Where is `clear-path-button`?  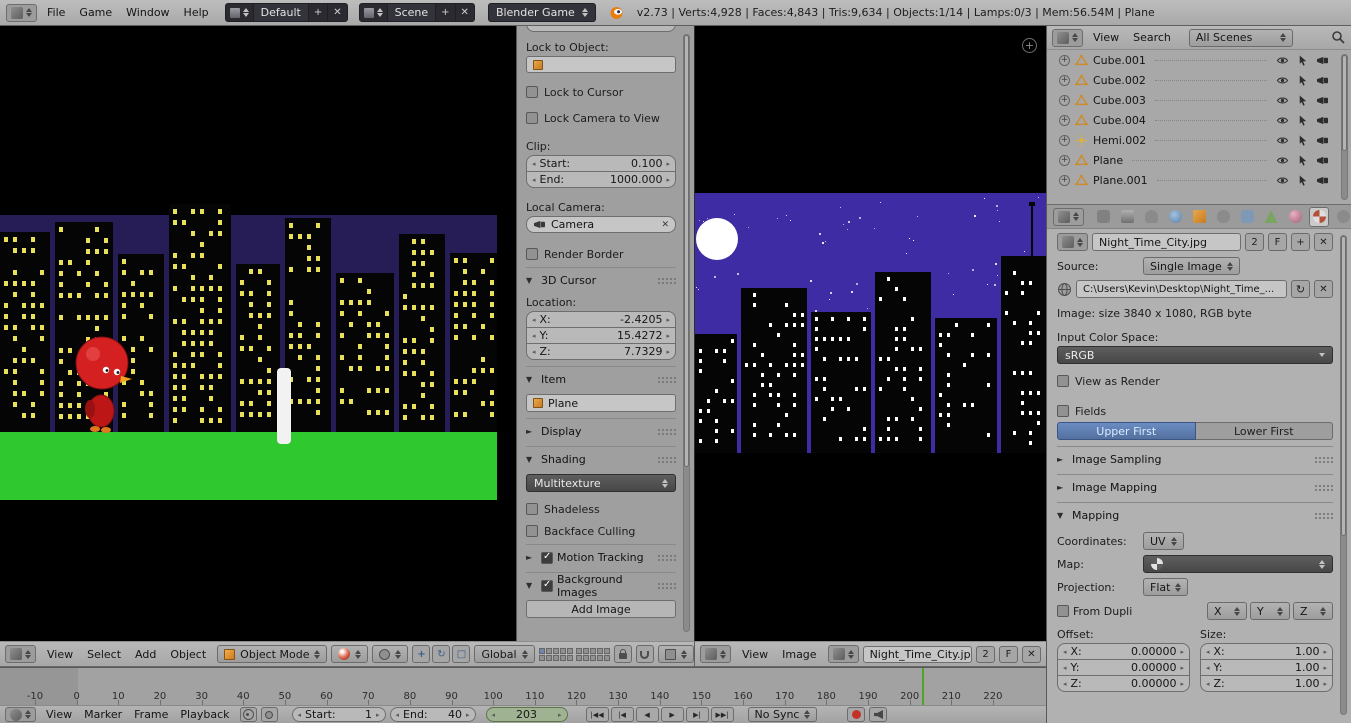 clear-path-button is located at coordinates (1323, 289).